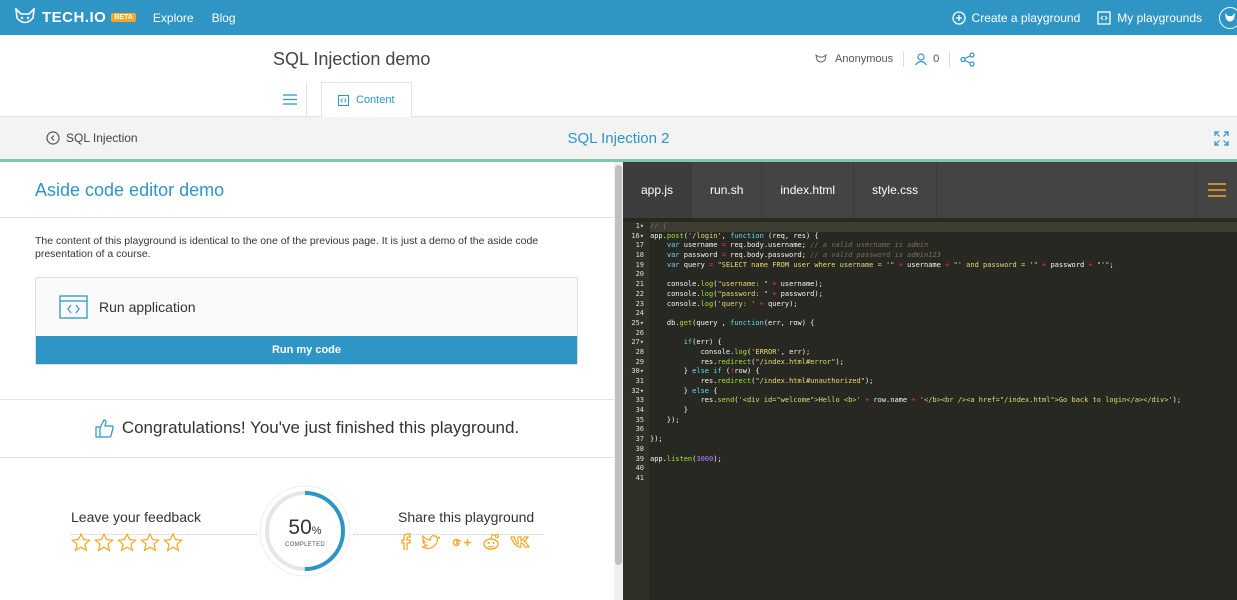 This screenshot has width=1237, height=600. I want to click on code-line: app.post('/login', function (req, res) {, so click(734, 235).